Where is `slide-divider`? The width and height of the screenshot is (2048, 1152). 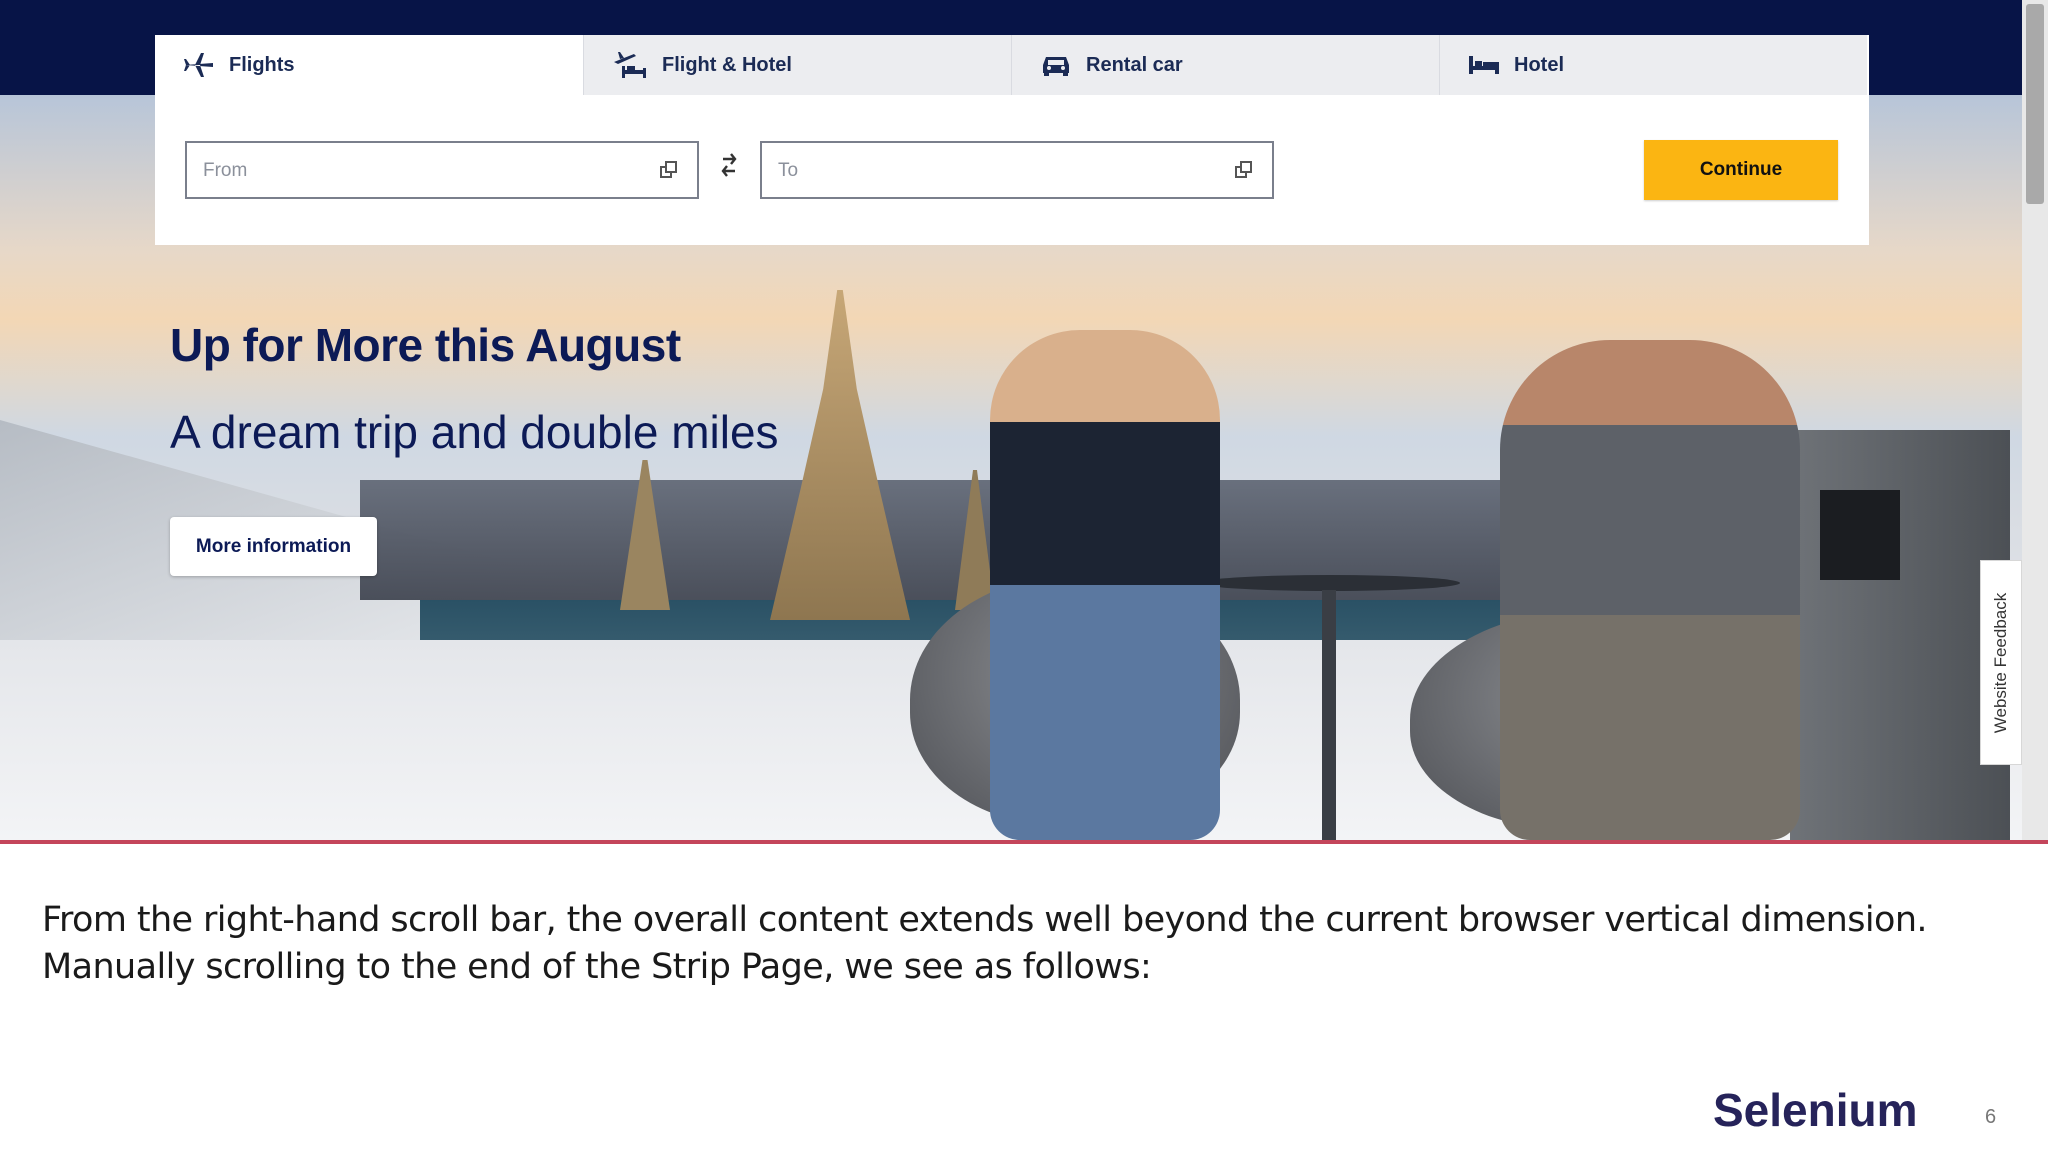
slide-divider is located at coordinates (1024, 842).